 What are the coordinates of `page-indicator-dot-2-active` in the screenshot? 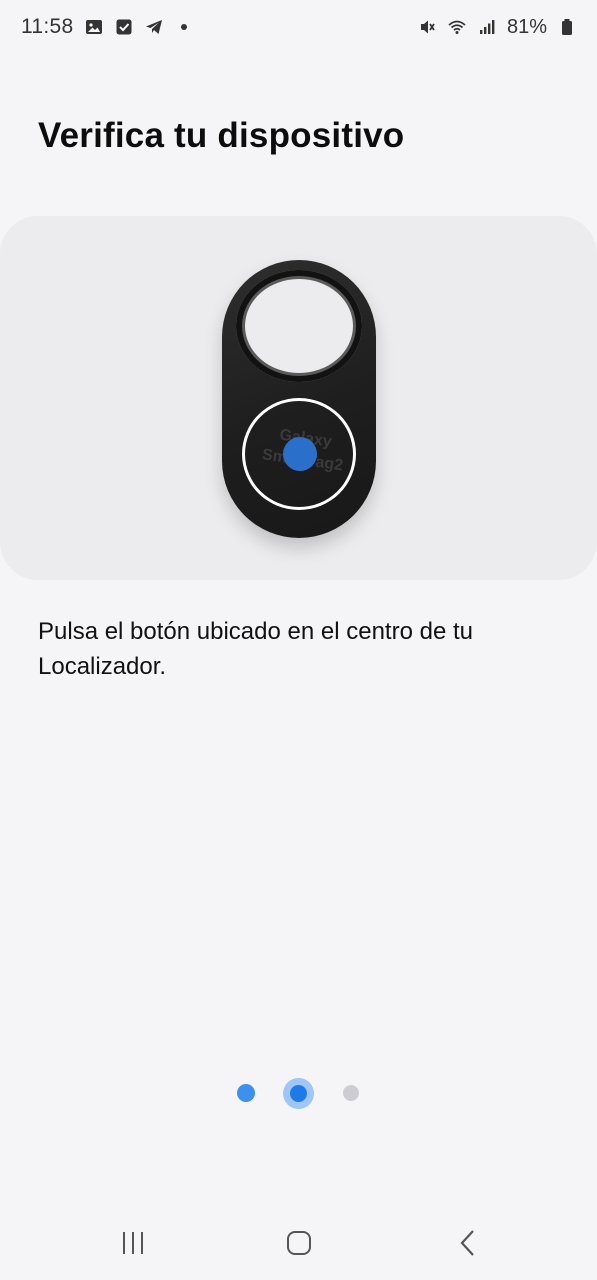 It's located at (298, 1093).